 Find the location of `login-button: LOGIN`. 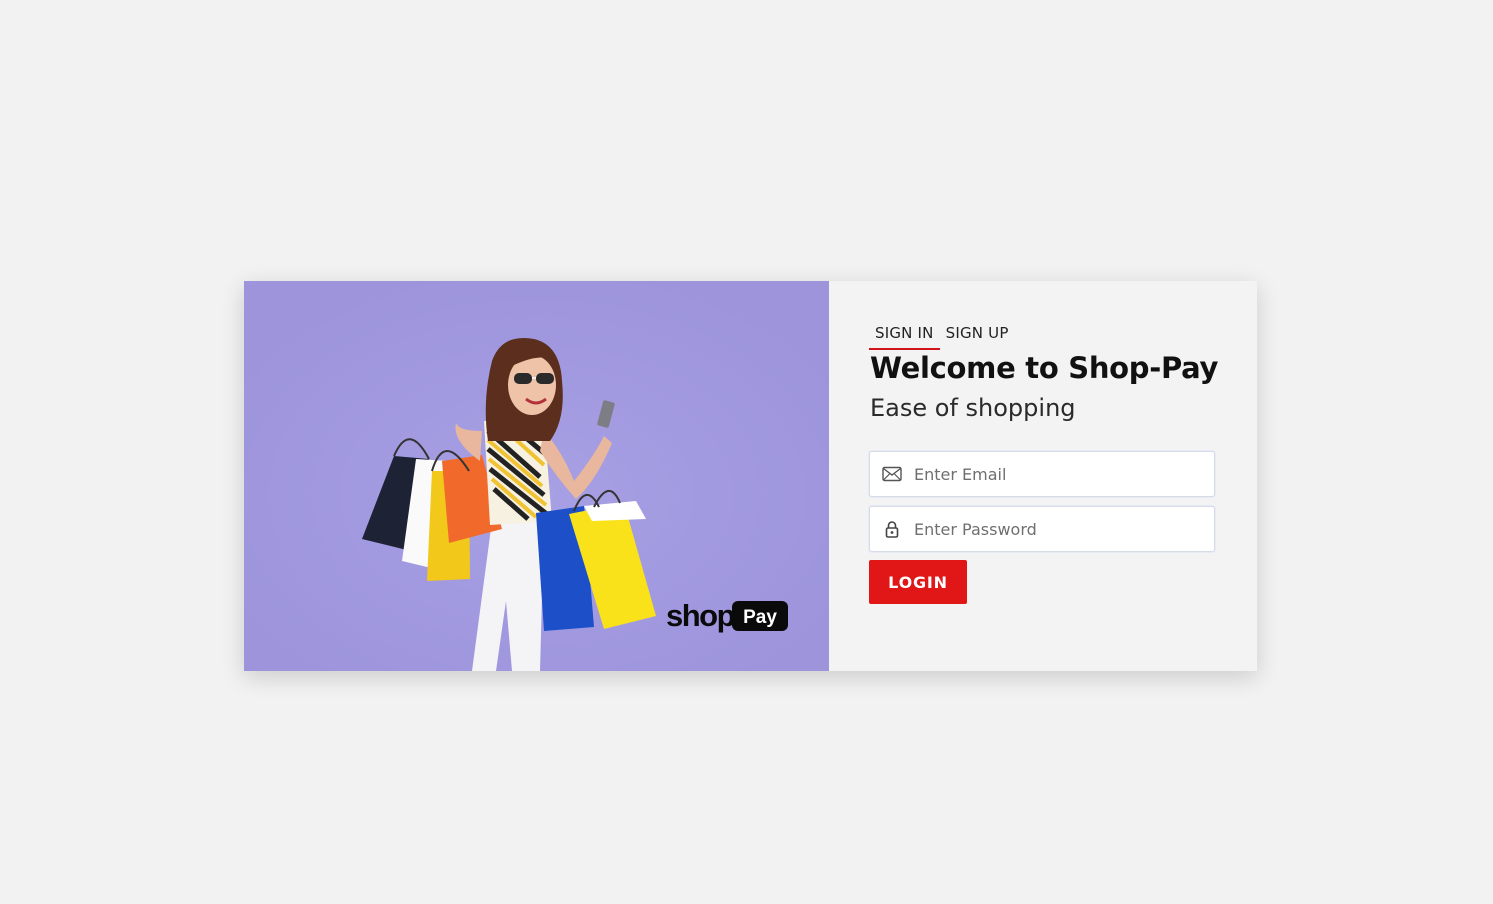

login-button: LOGIN is located at coordinates (918, 582).